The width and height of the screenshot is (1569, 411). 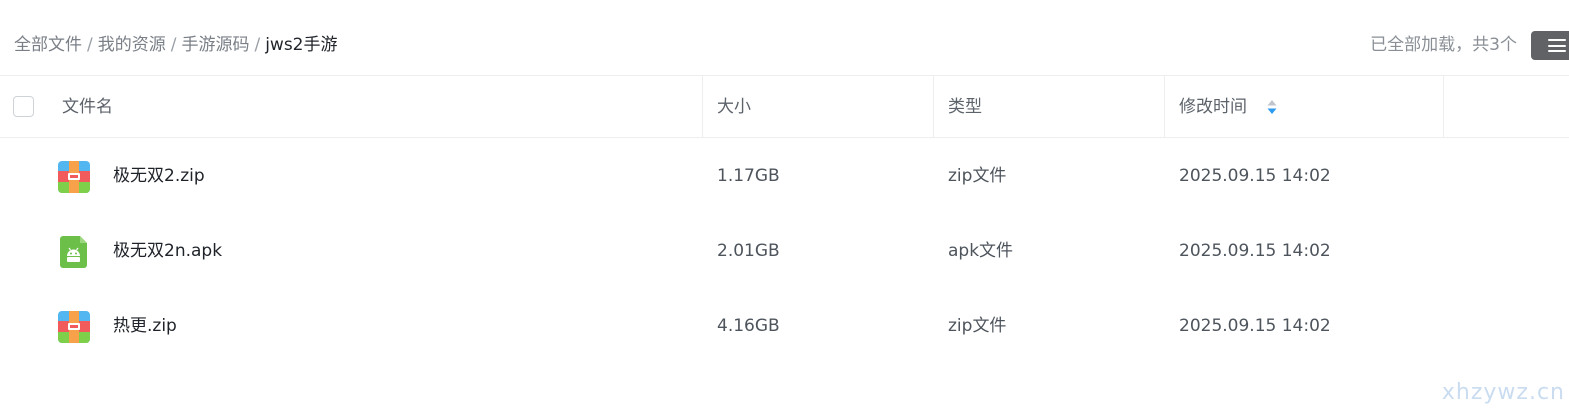 What do you see at coordinates (73, 252) in the screenshot?
I see `android-apk-icon` at bounding box center [73, 252].